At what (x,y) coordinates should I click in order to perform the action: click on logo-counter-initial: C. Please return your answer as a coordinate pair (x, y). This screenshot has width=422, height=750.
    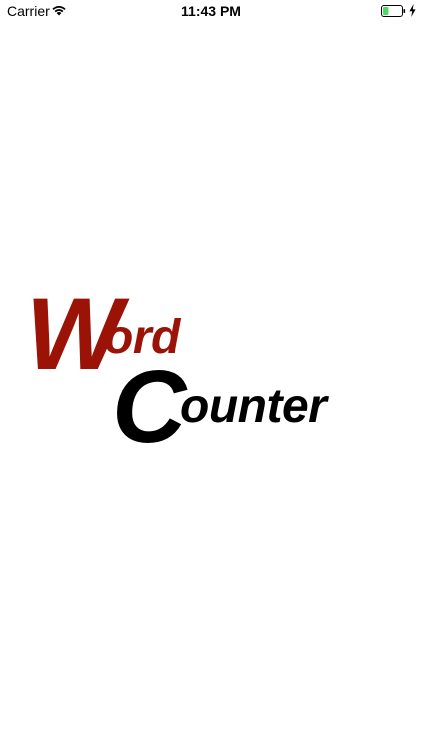
    Looking at the image, I should click on (149, 406).